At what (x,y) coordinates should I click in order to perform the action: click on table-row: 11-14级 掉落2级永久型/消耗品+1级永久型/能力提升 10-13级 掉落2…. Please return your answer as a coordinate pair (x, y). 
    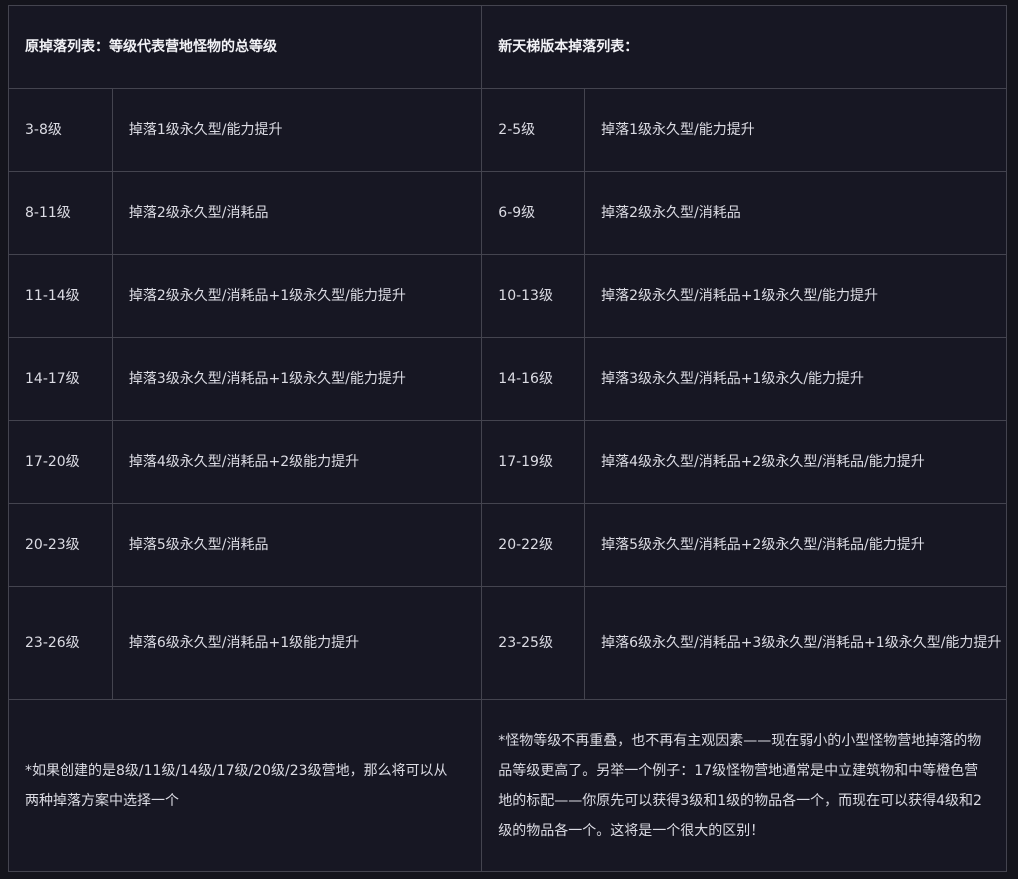
    Looking at the image, I should click on (507, 296).